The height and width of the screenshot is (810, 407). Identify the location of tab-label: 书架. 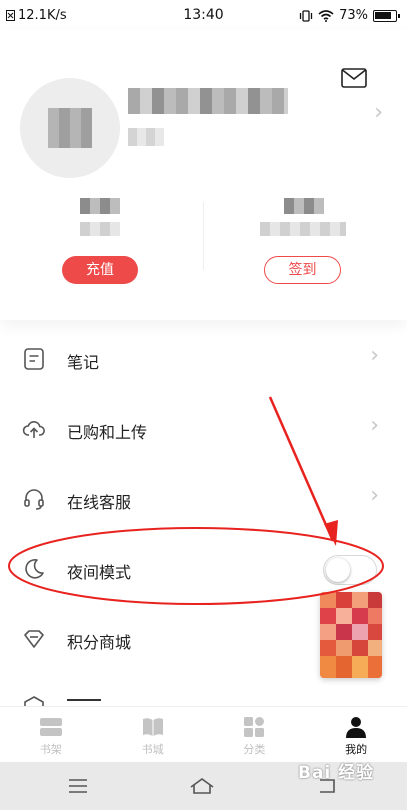
(50, 749).